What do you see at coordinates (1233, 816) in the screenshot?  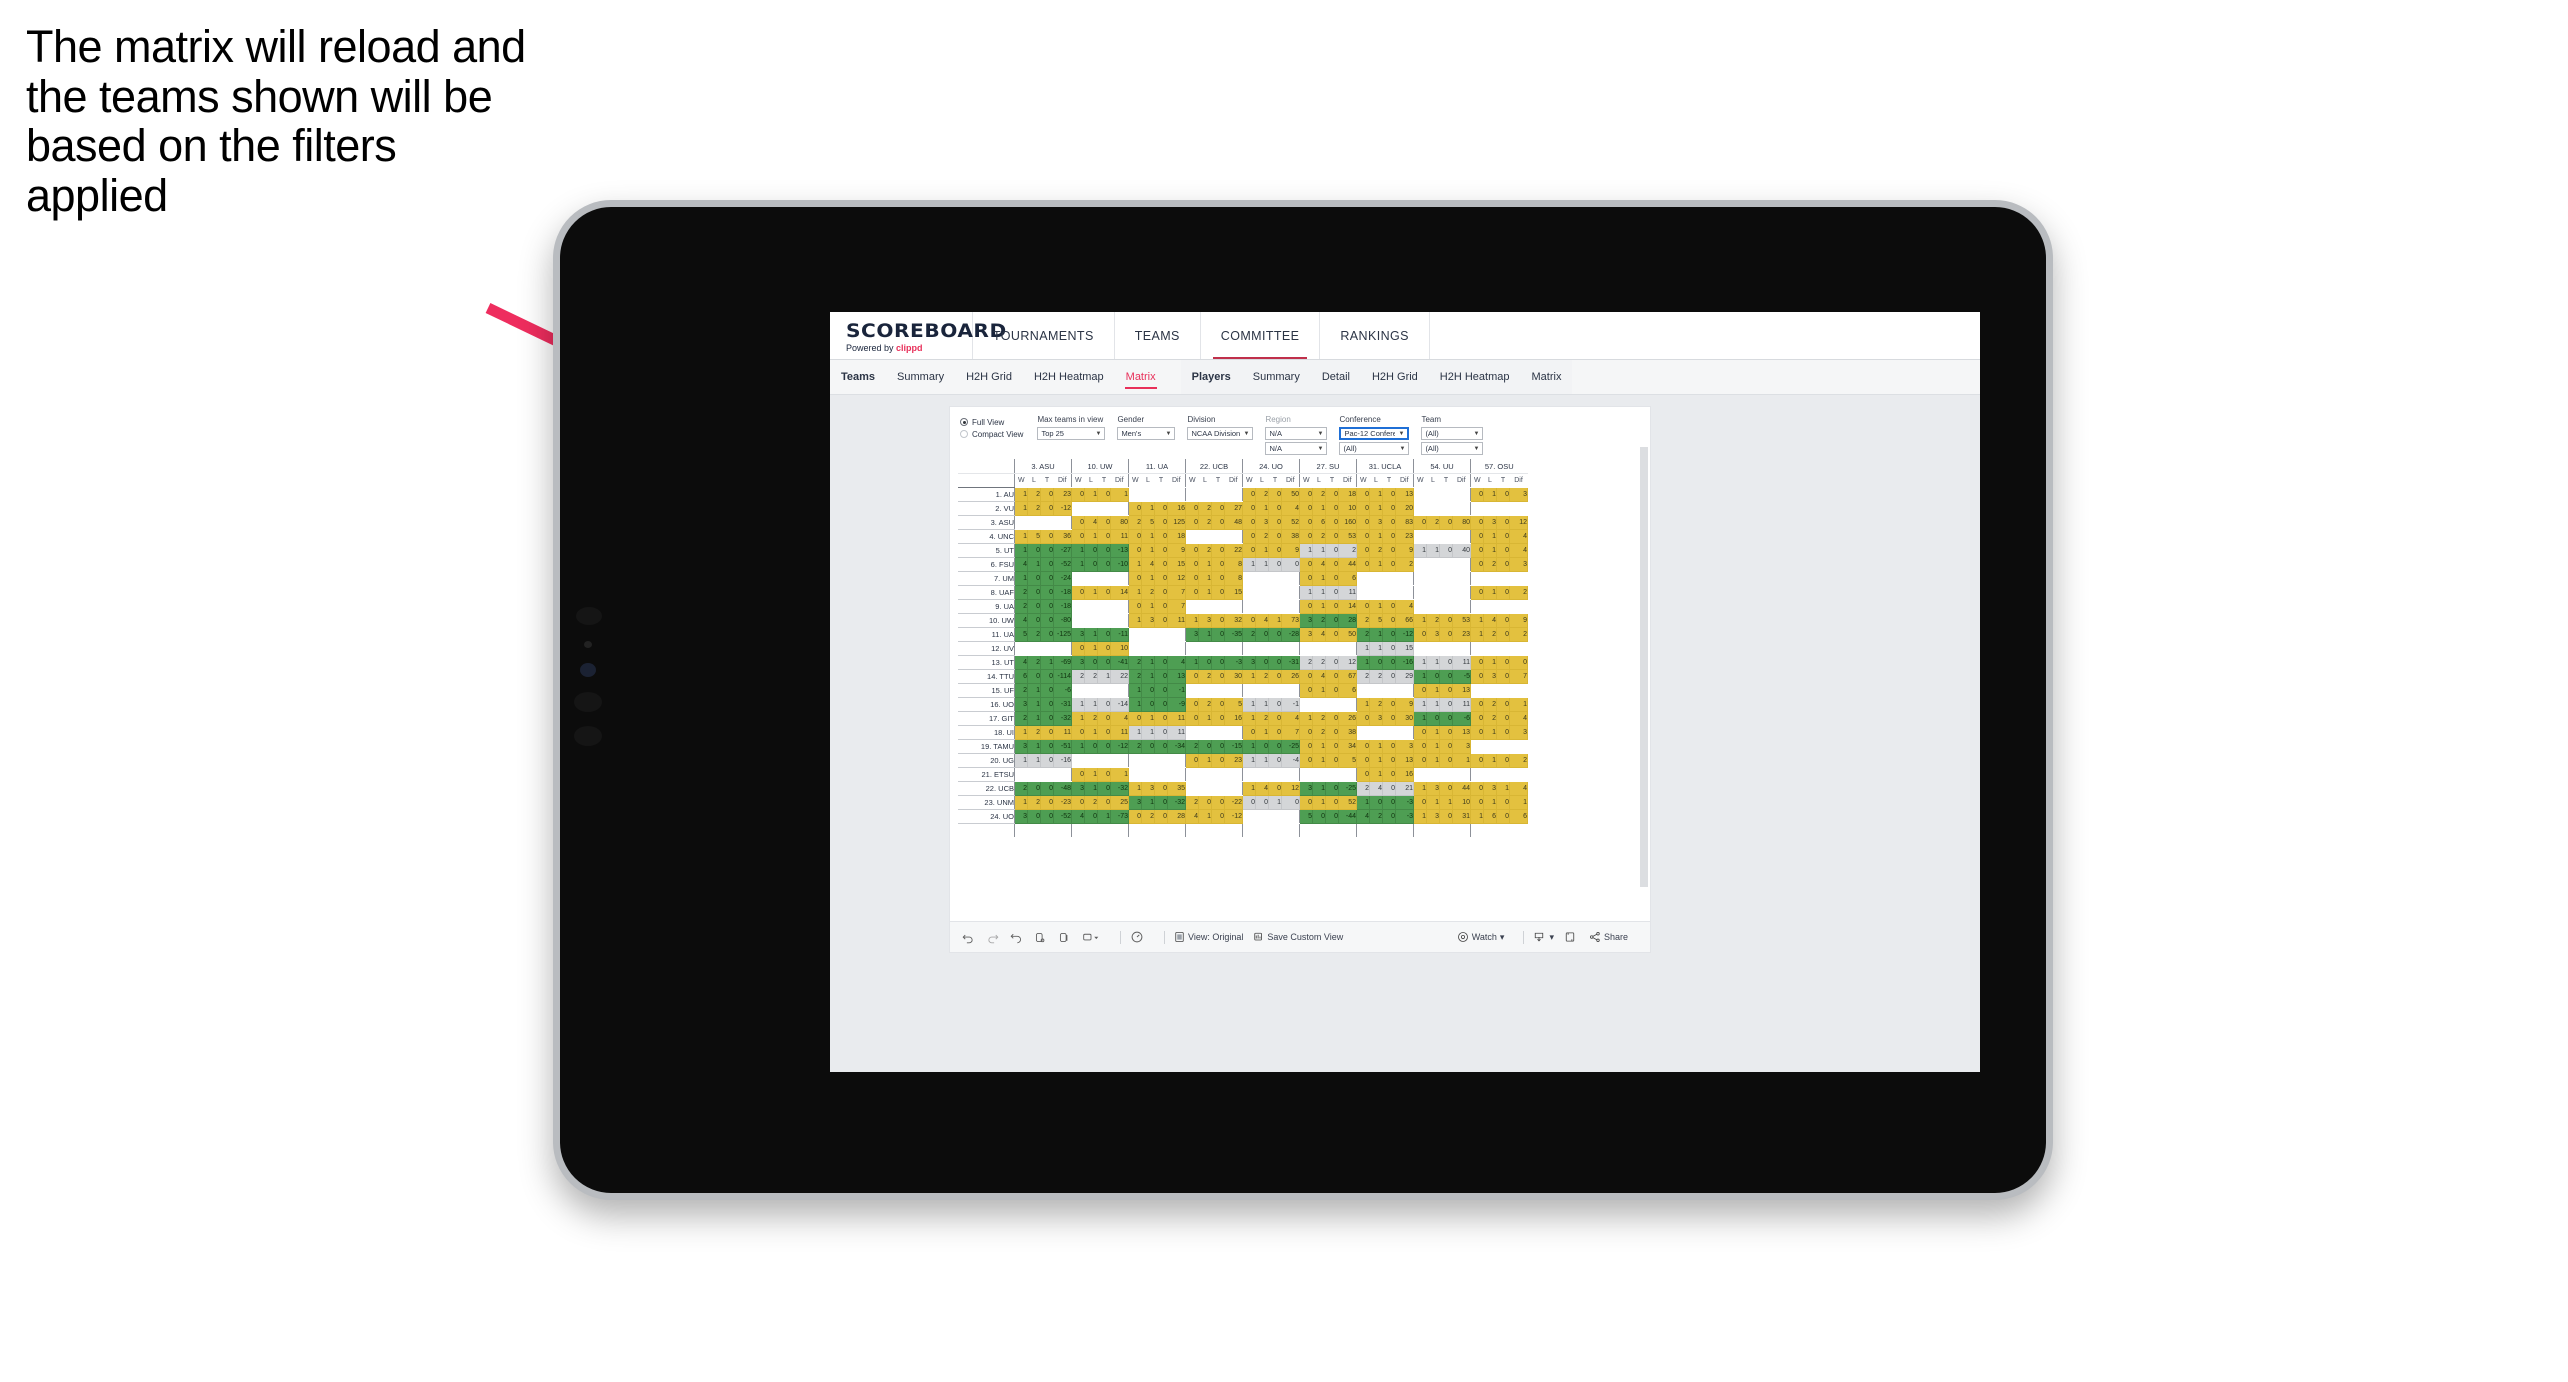 I see `matrix-cell: -12` at bounding box center [1233, 816].